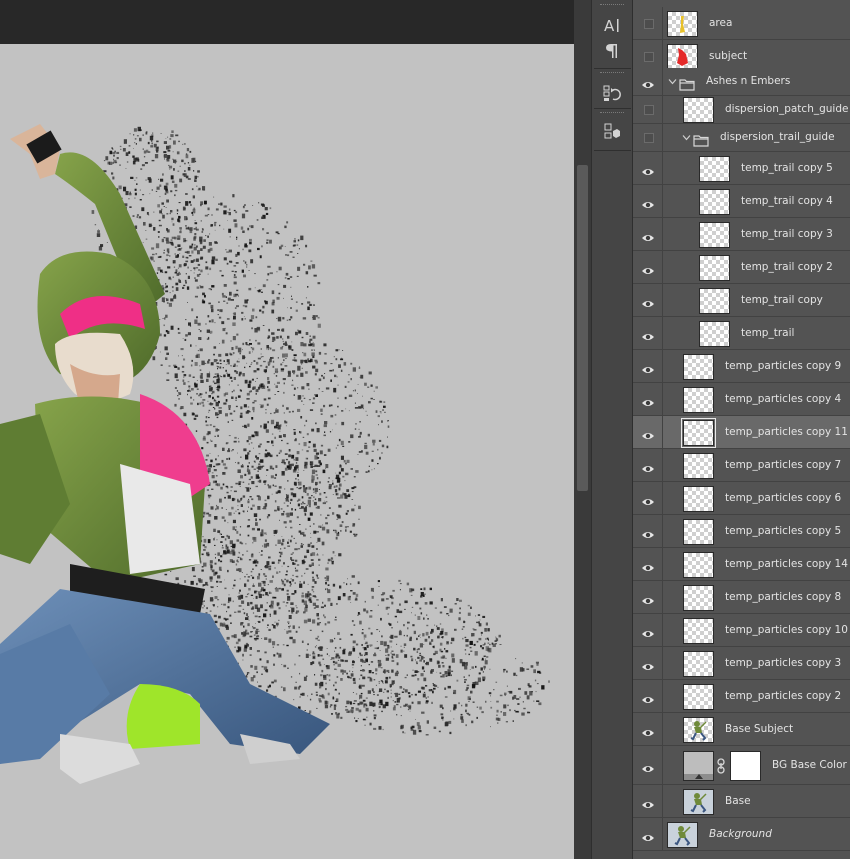 This screenshot has width=850, height=859. I want to click on layer-row: temp_particles copy 10, so click(741, 630).